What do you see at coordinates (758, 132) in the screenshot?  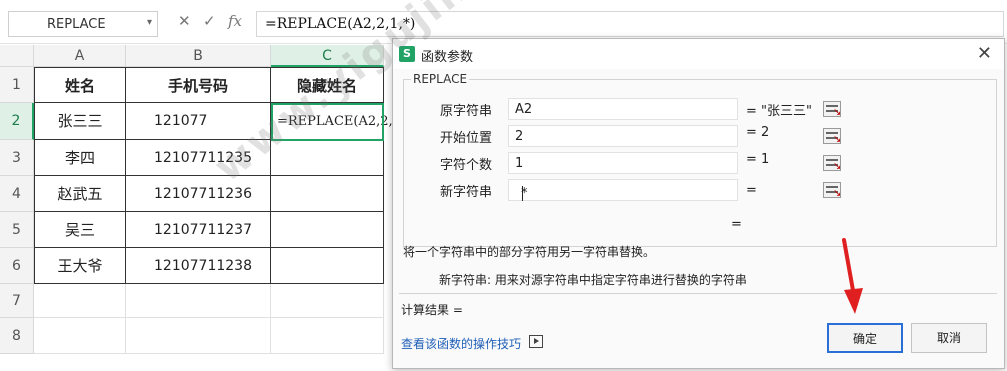 I see `arg-result-start: = 2` at bounding box center [758, 132].